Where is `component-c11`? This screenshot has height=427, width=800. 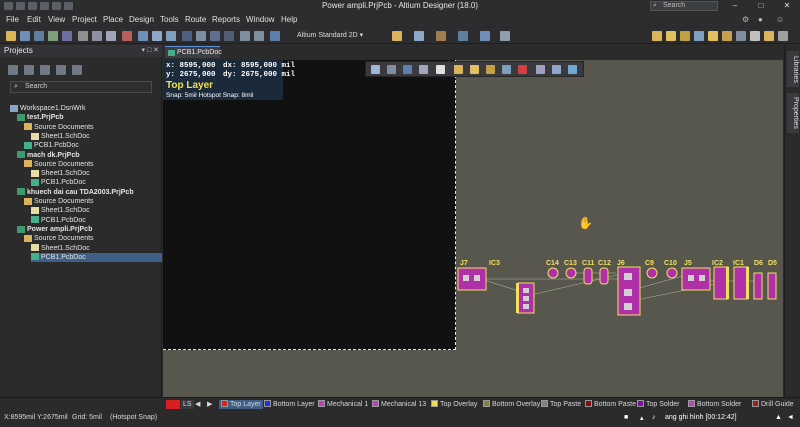
component-c11 is located at coordinates (588, 276).